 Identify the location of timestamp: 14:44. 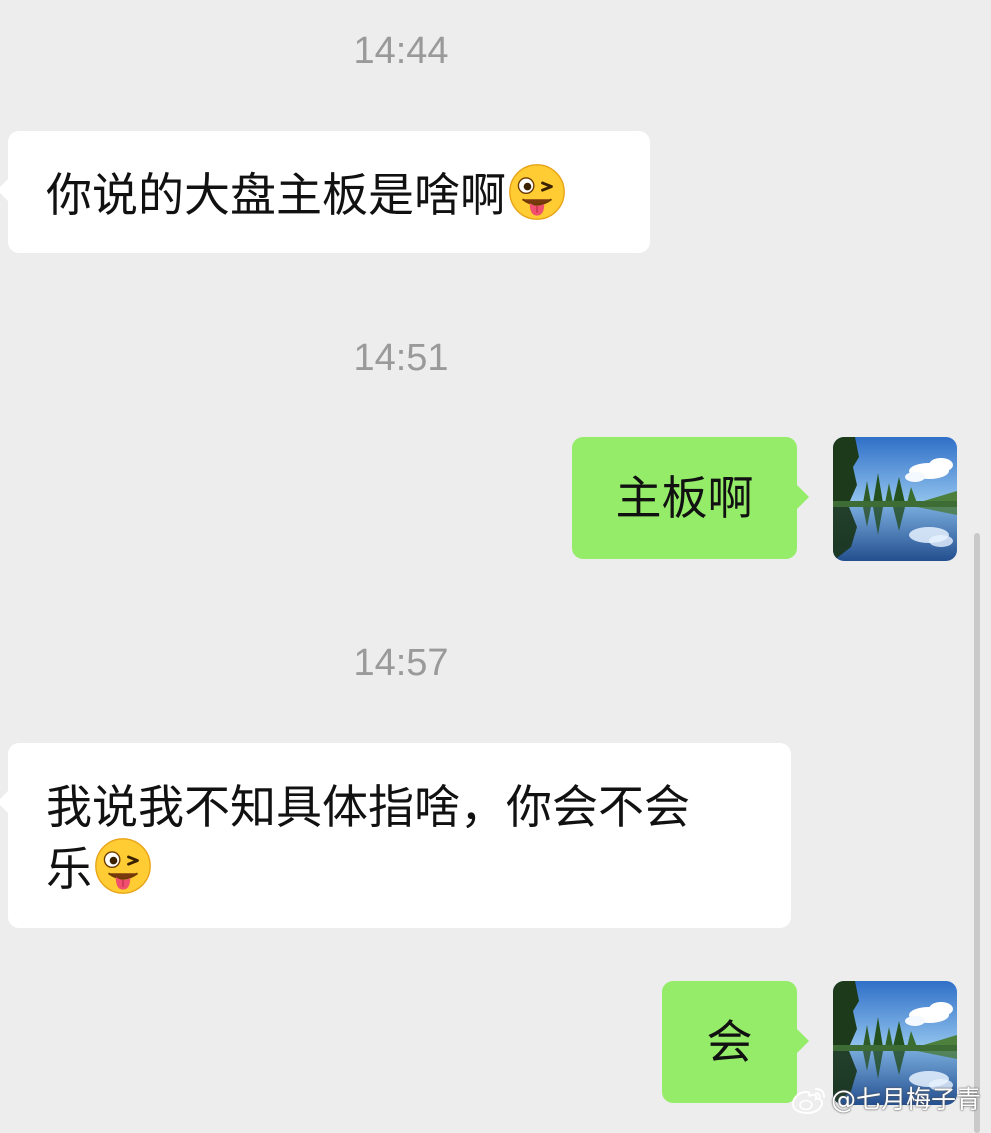
(401, 51).